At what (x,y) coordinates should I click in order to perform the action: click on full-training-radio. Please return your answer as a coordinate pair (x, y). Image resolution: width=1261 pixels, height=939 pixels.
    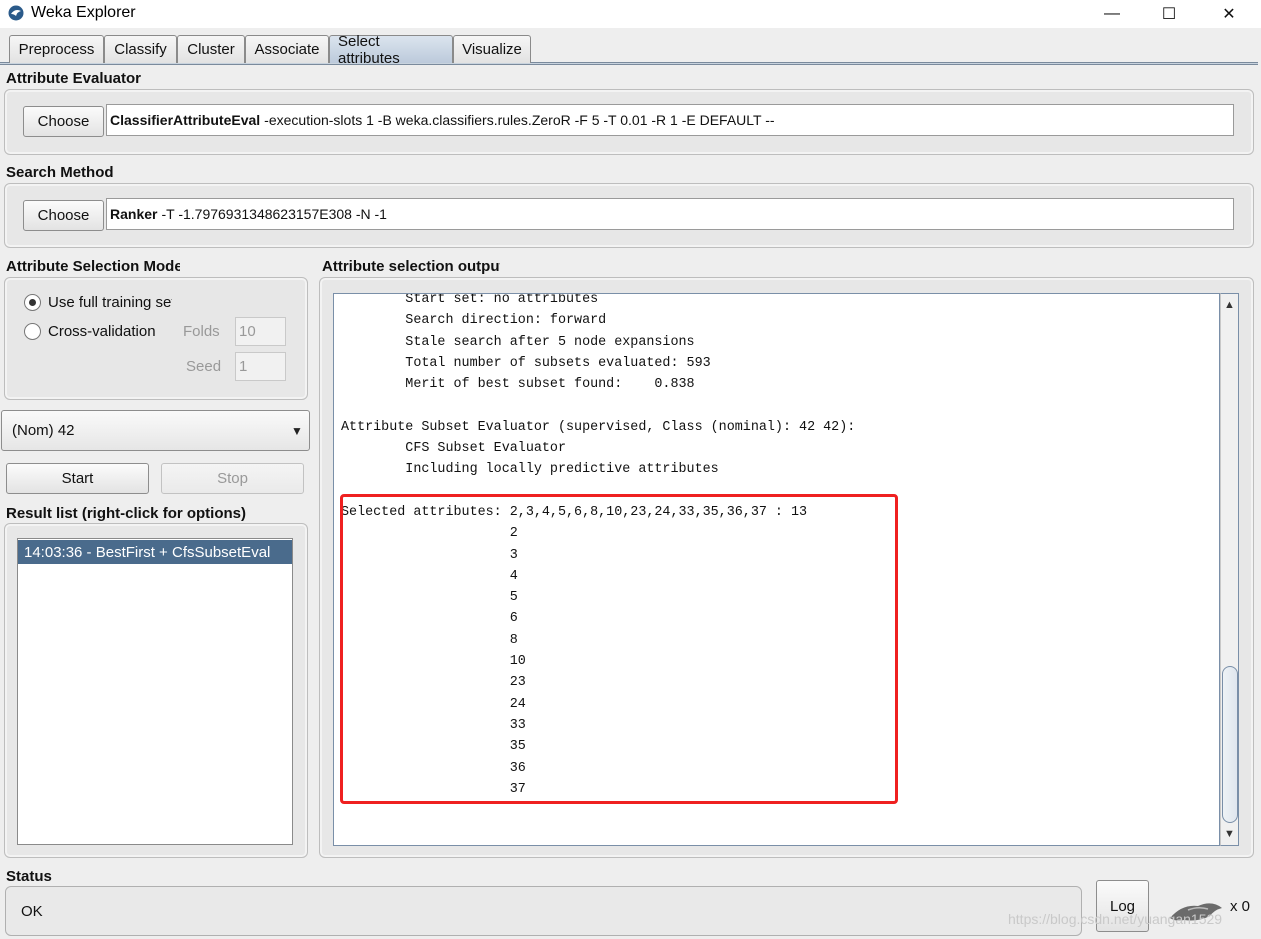
    Looking at the image, I should click on (32, 302).